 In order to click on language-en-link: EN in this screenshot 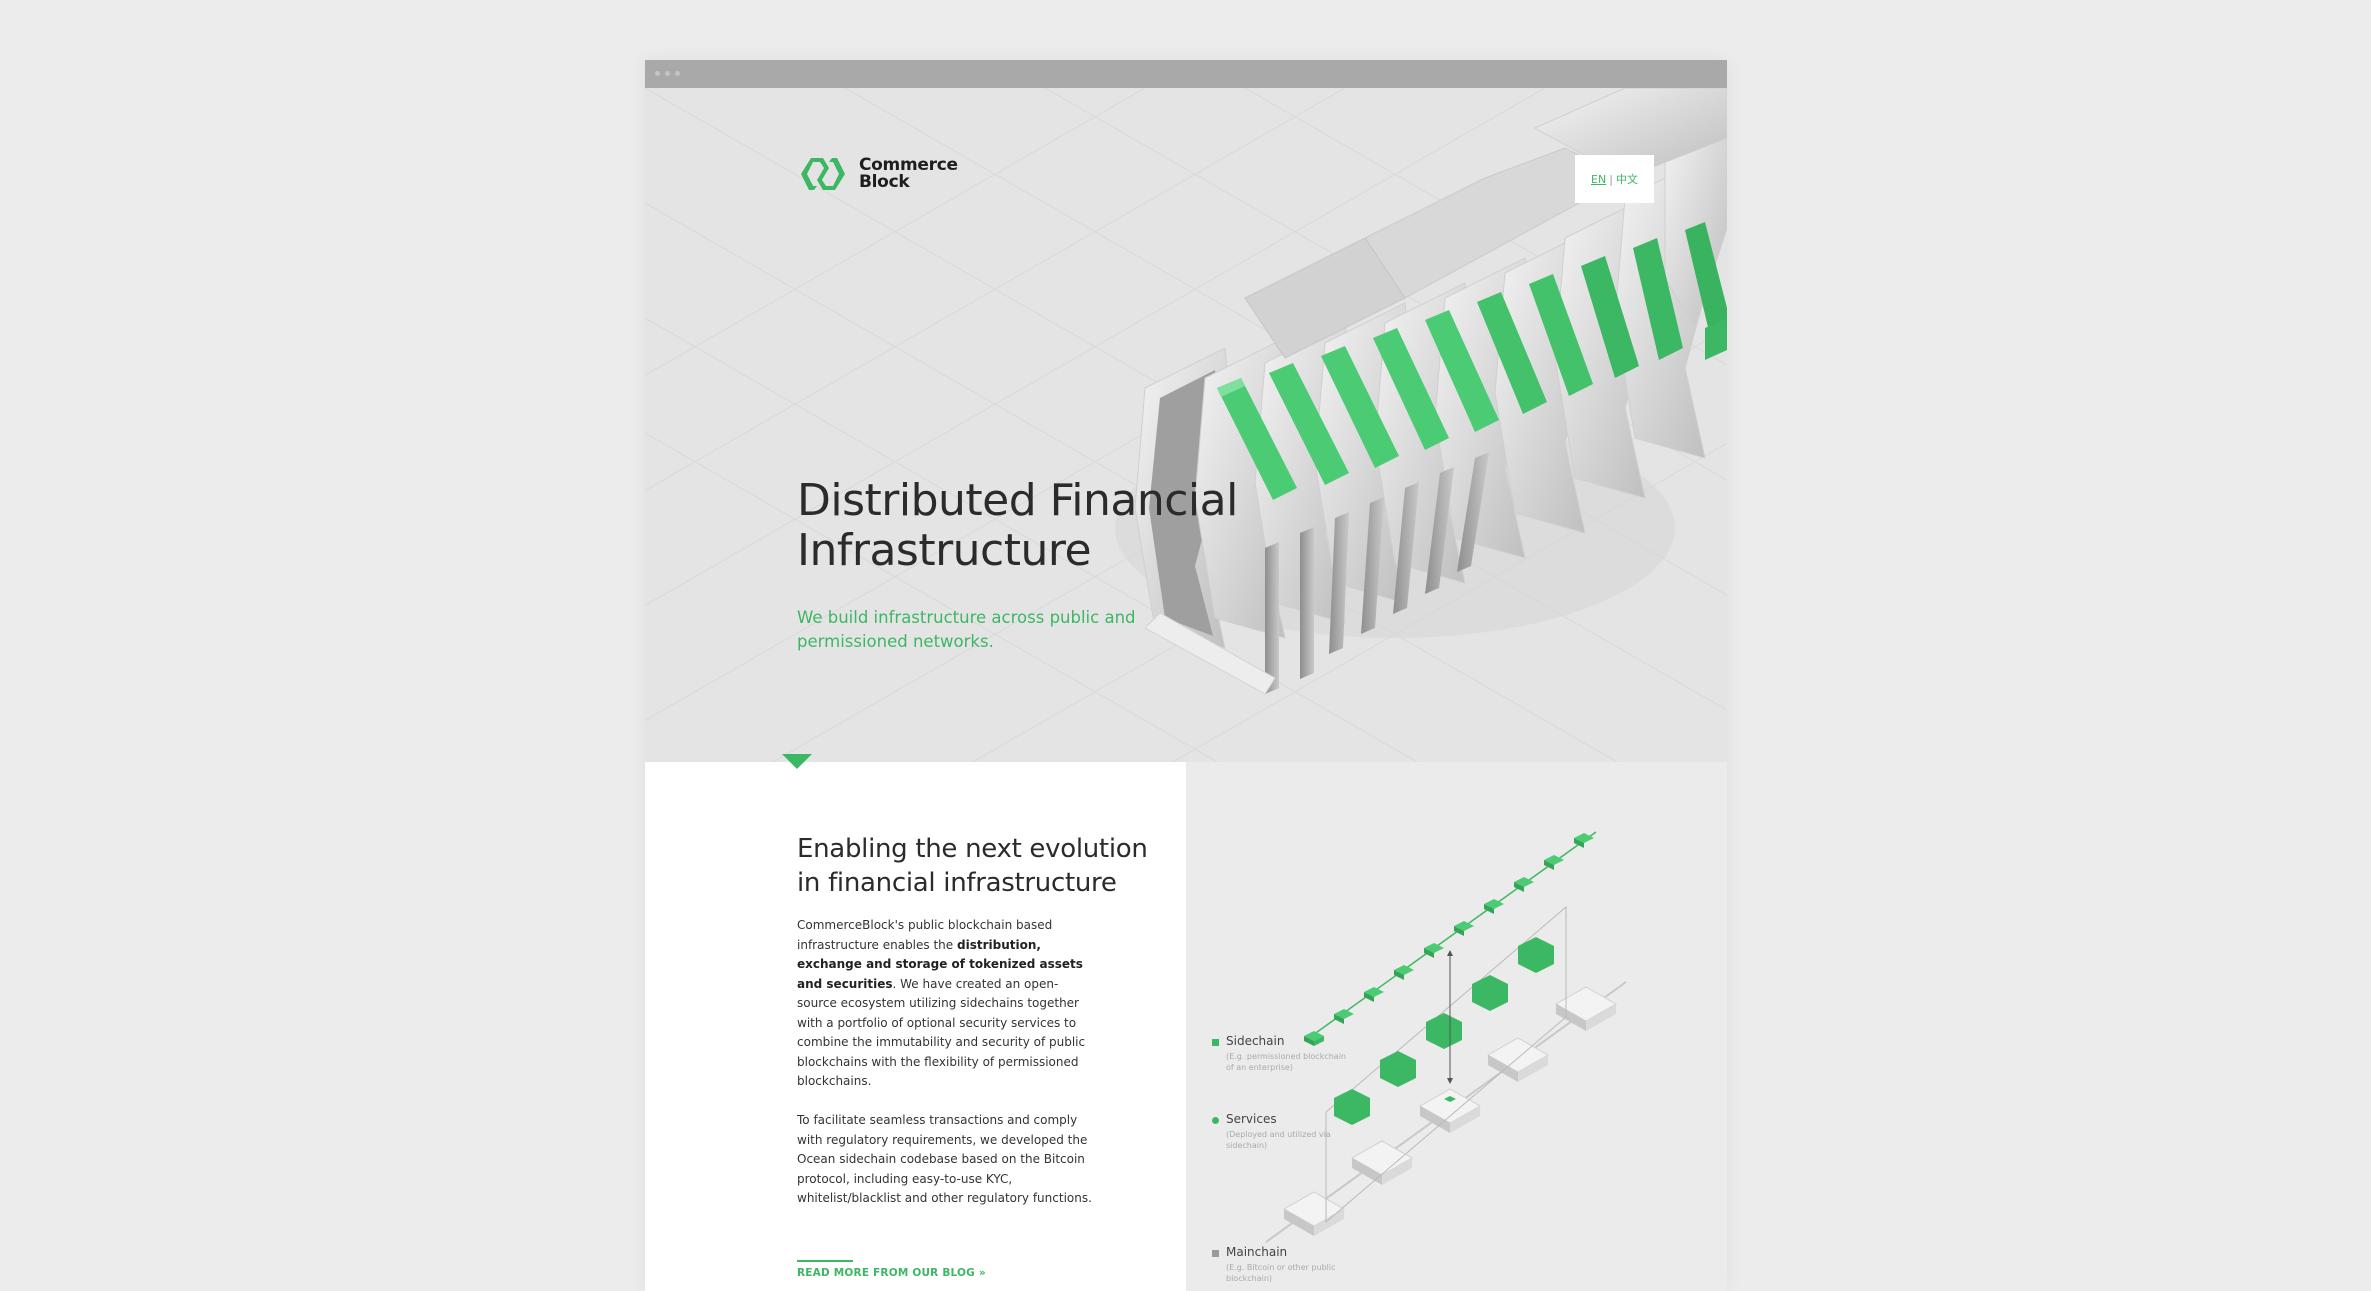, I will do `click(1598, 179)`.